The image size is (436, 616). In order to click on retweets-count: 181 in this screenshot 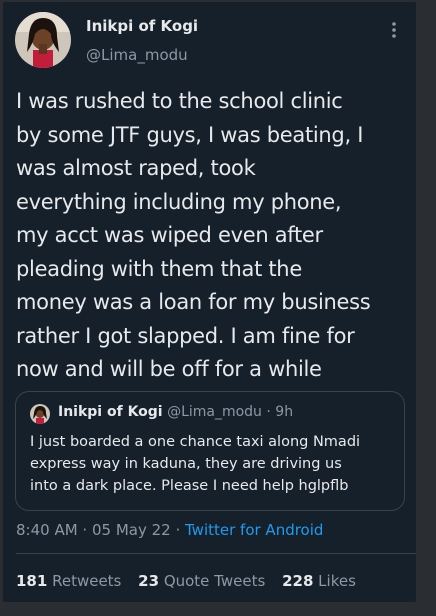, I will do `click(32, 581)`.